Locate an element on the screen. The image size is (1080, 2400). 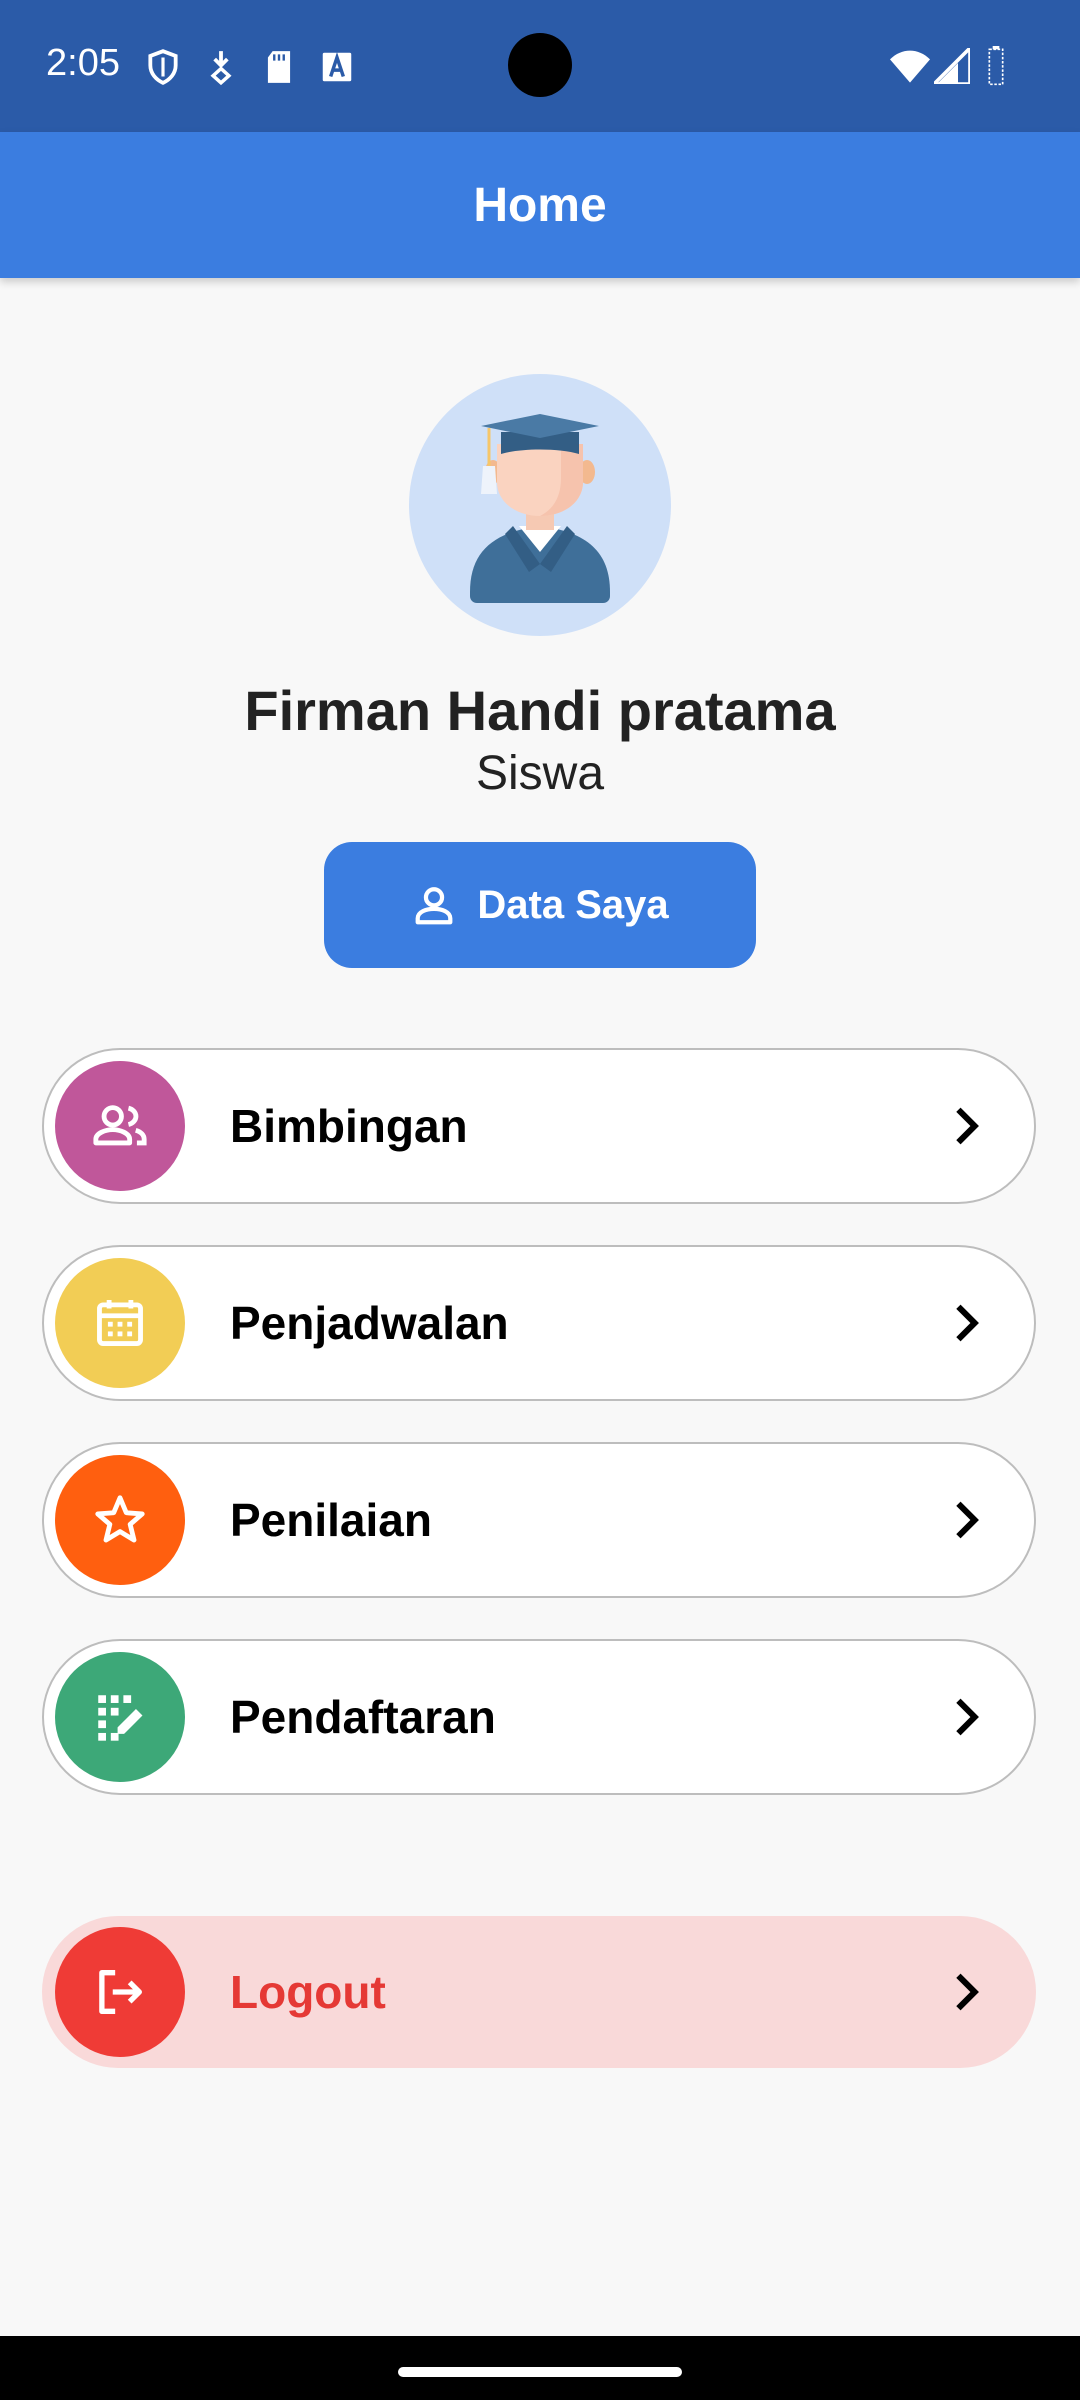
data-saya-button: Data Saya is located at coordinates (540, 905).